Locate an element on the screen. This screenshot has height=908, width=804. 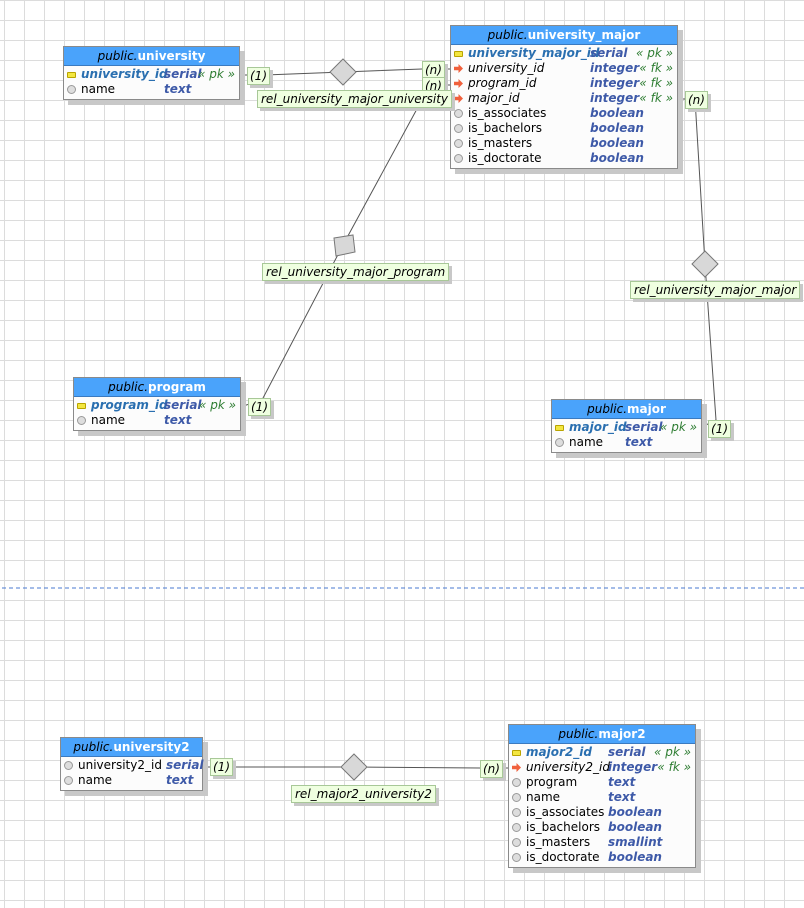
column-name: university_id is located at coordinates (124, 74).